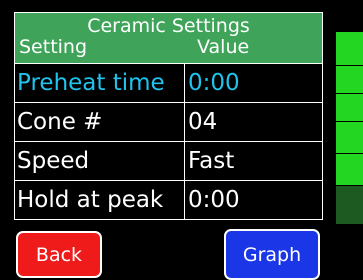 The image size is (363, 280). What do you see at coordinates (272, 254) in the screenshot?
I see `graph-button: Graph` at bounding box center [272, 254].